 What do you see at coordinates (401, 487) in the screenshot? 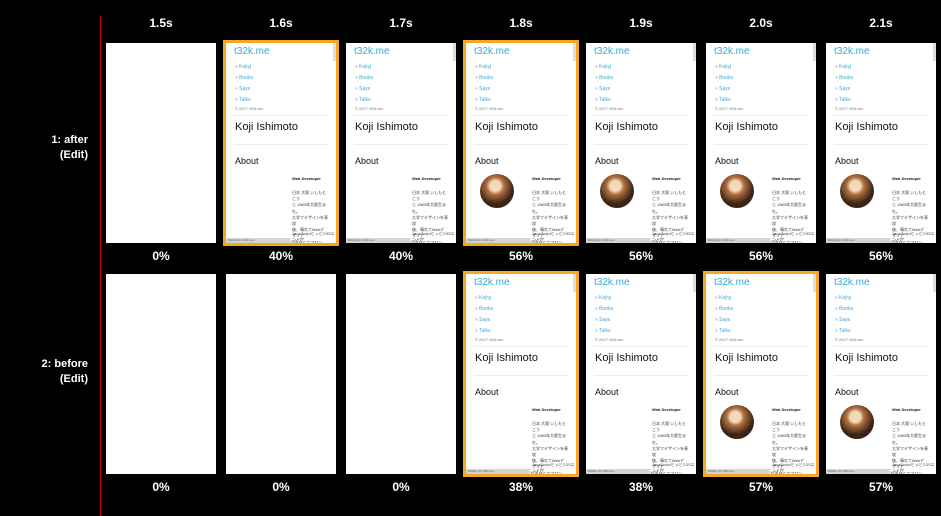
I see `visual-complete-percent: 0%` at bounding box center [401, 487].